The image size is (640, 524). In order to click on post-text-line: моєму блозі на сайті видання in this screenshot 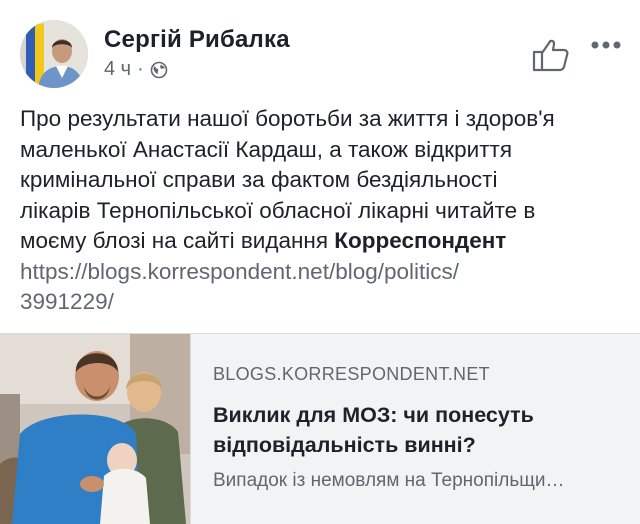, I will do `click(177, 240)`.